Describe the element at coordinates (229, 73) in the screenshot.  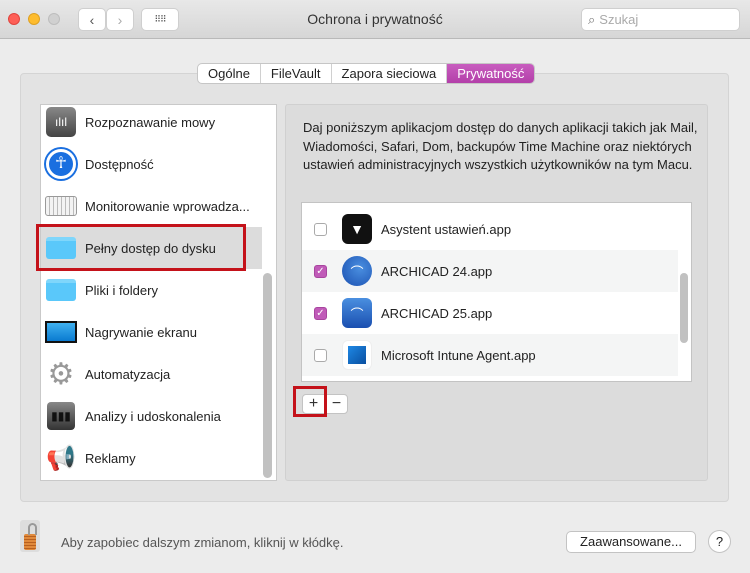
I see `tab-general: Ogólne` at that location.